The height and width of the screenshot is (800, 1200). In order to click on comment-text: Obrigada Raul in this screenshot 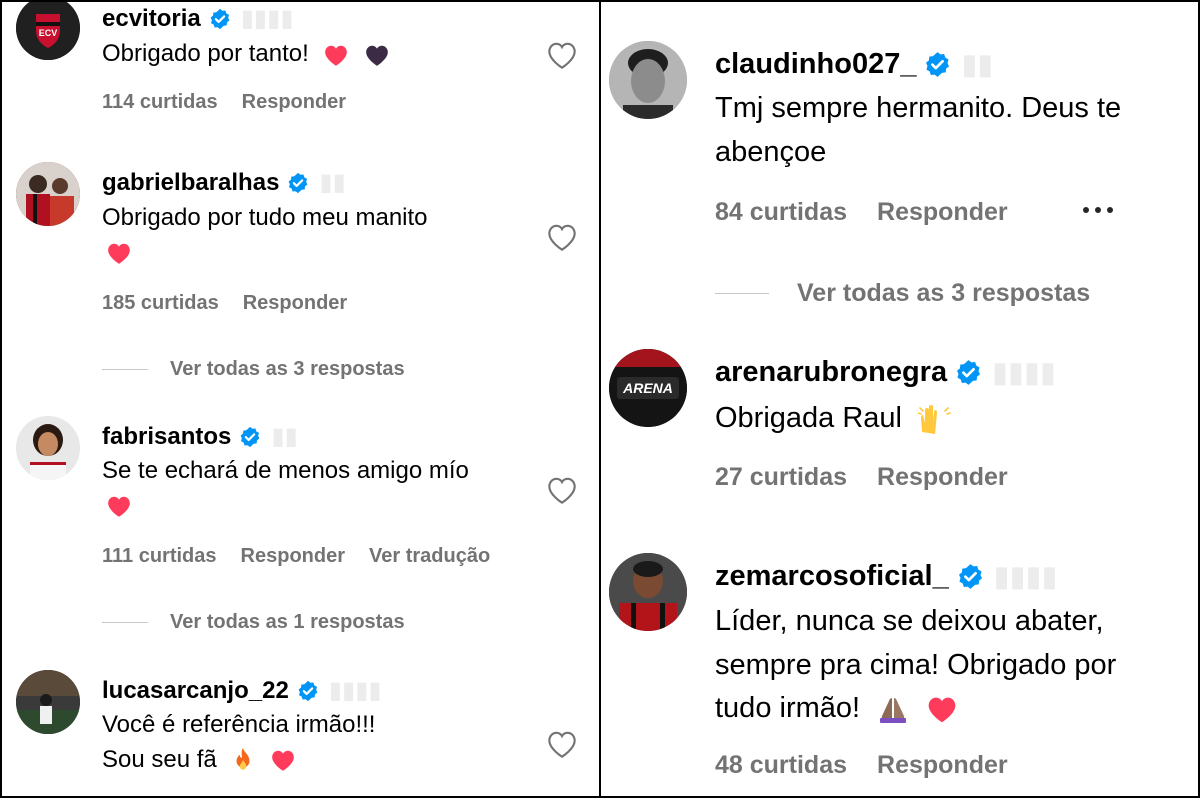, I will do `click(833, 419)`.